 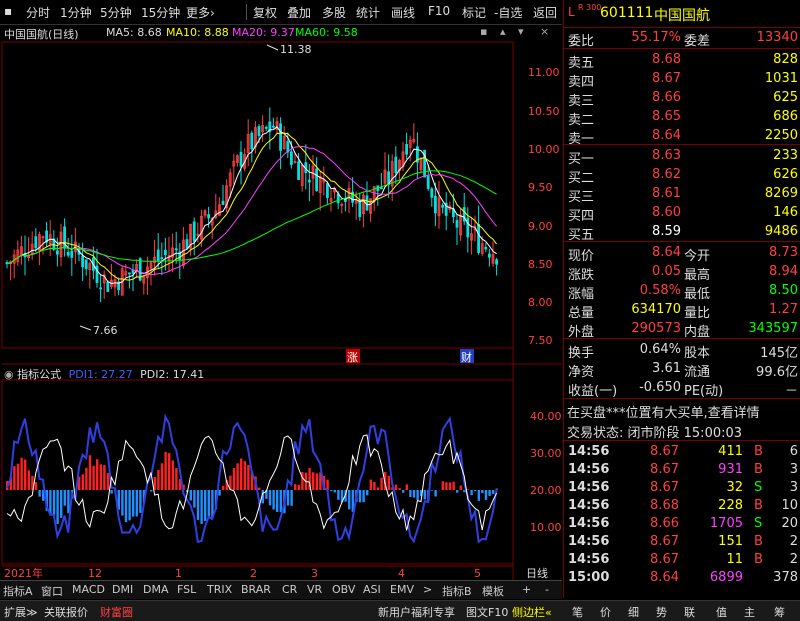 I want to click on tab-trend: 势, so click(x=661, y=612).